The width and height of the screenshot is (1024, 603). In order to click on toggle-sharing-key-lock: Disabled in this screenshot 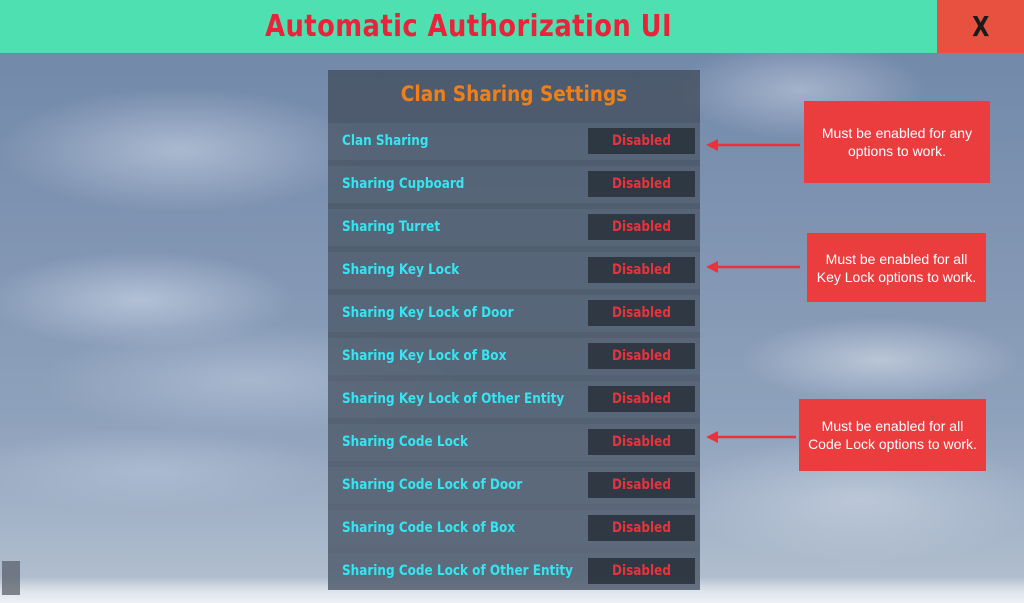, I will do `click(641, 270)`.